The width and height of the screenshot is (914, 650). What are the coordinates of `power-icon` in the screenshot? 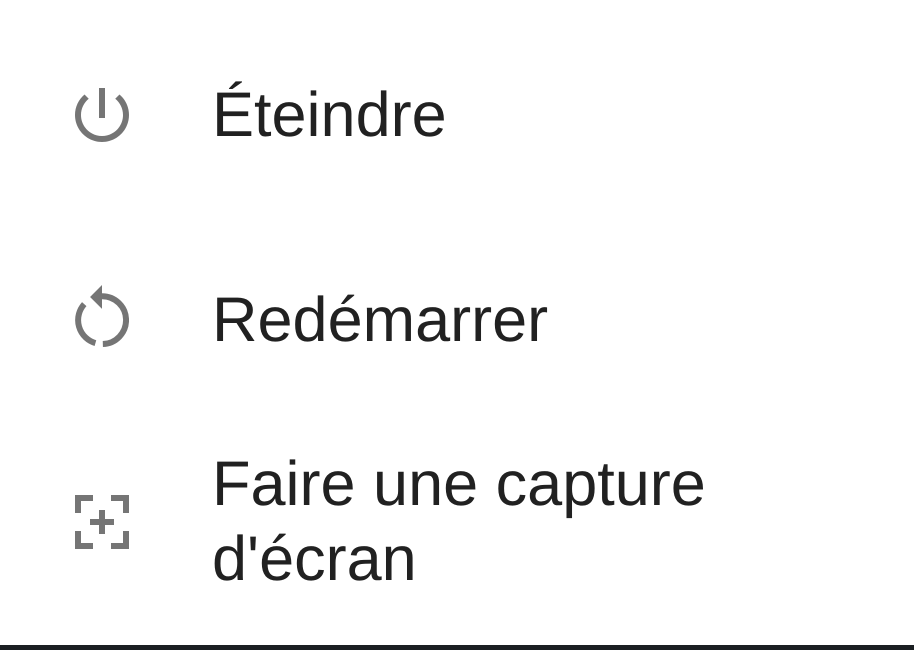 It's located at (102, 115).